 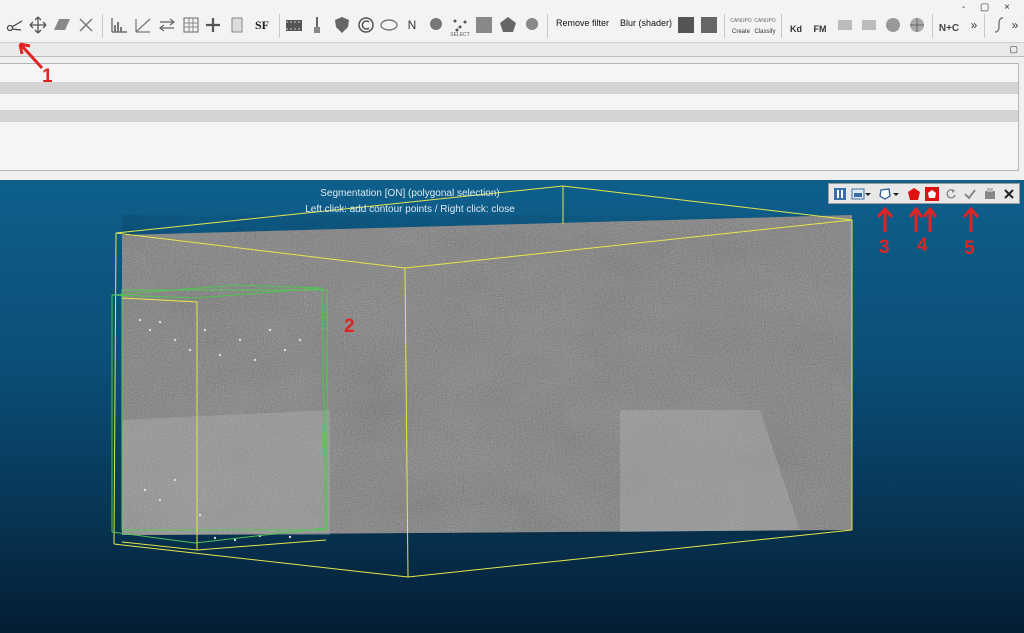 I want to click on segmentation-toolbar, so click(x=924, y=193).